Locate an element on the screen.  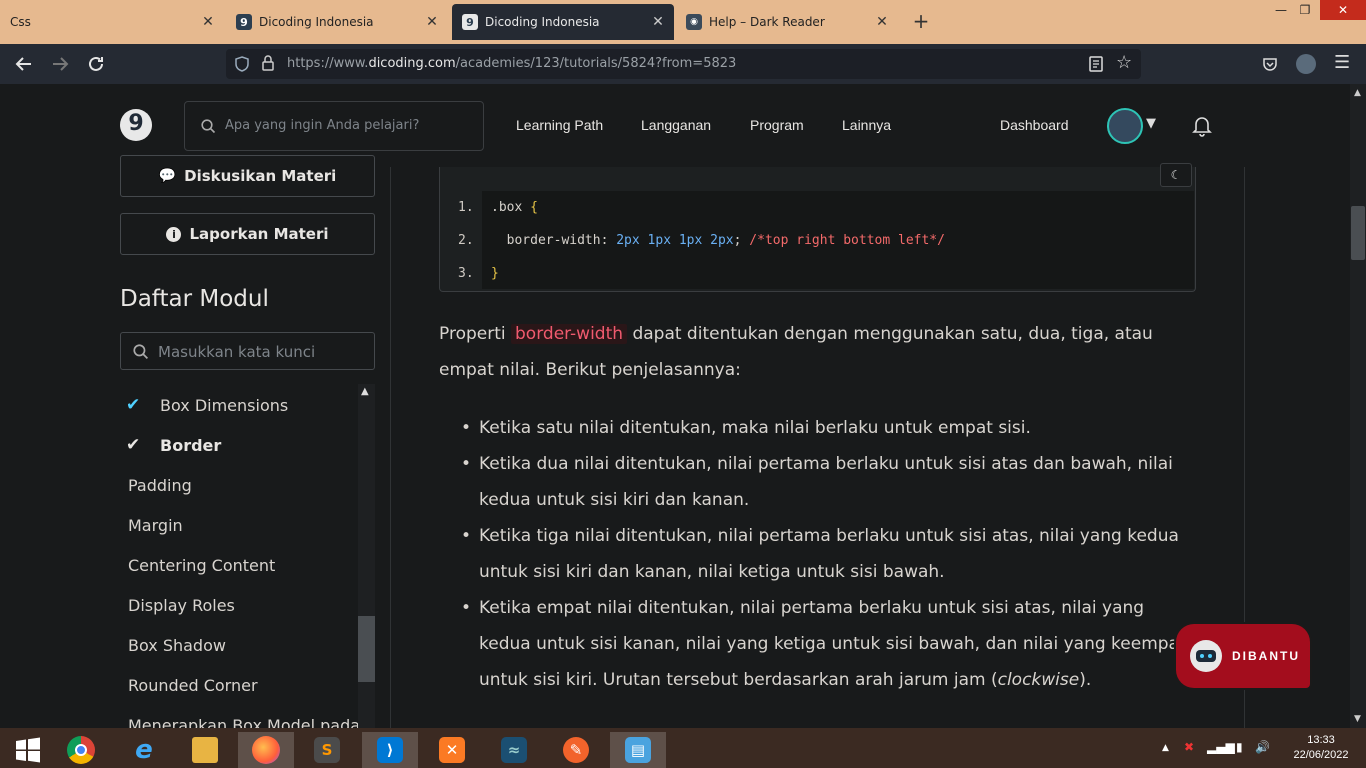
minimize-button: — is located at coordinates (1281, 10).